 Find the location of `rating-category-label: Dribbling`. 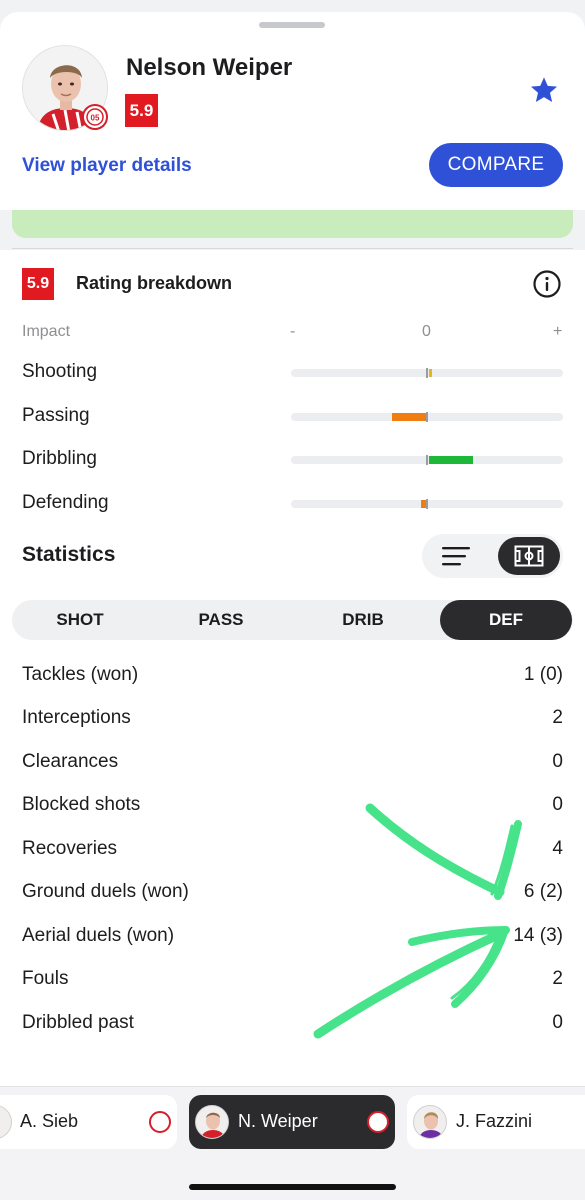

rating-category-label: Dribbling is located at coordinates (59, 458).